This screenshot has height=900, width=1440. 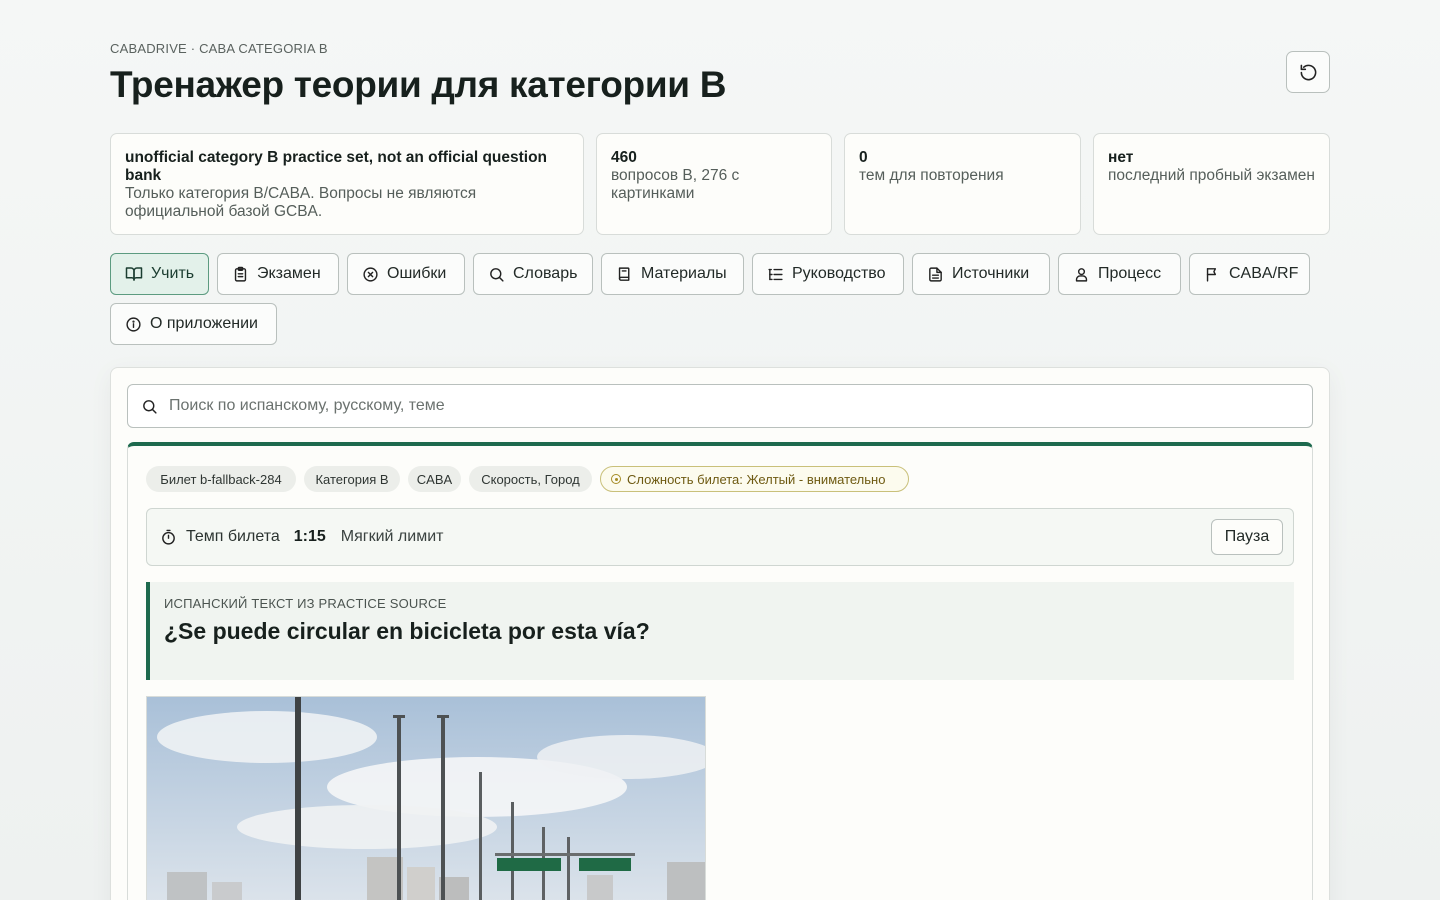 What do you see at coordinates (134, 274) in the screenshot?
I see `book-open-icon` at bounding box center [134, 274].